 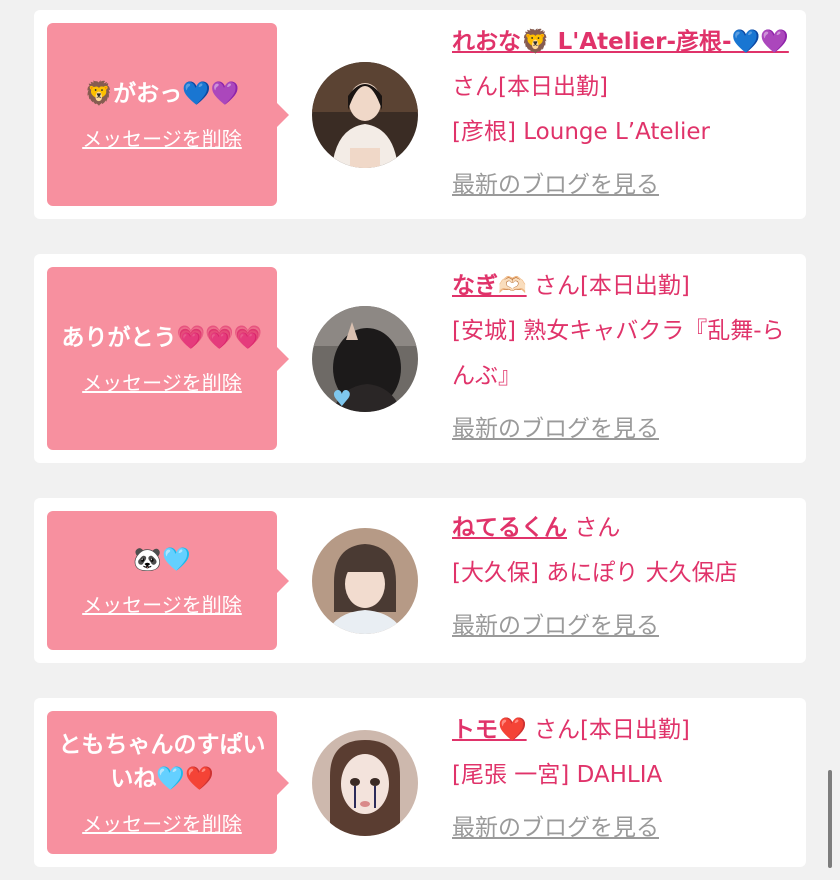 I want to click on message-bubble: ともちゃんのすぱいいね🩵❤️ メッセージを削除, so click(x=168, y=782).